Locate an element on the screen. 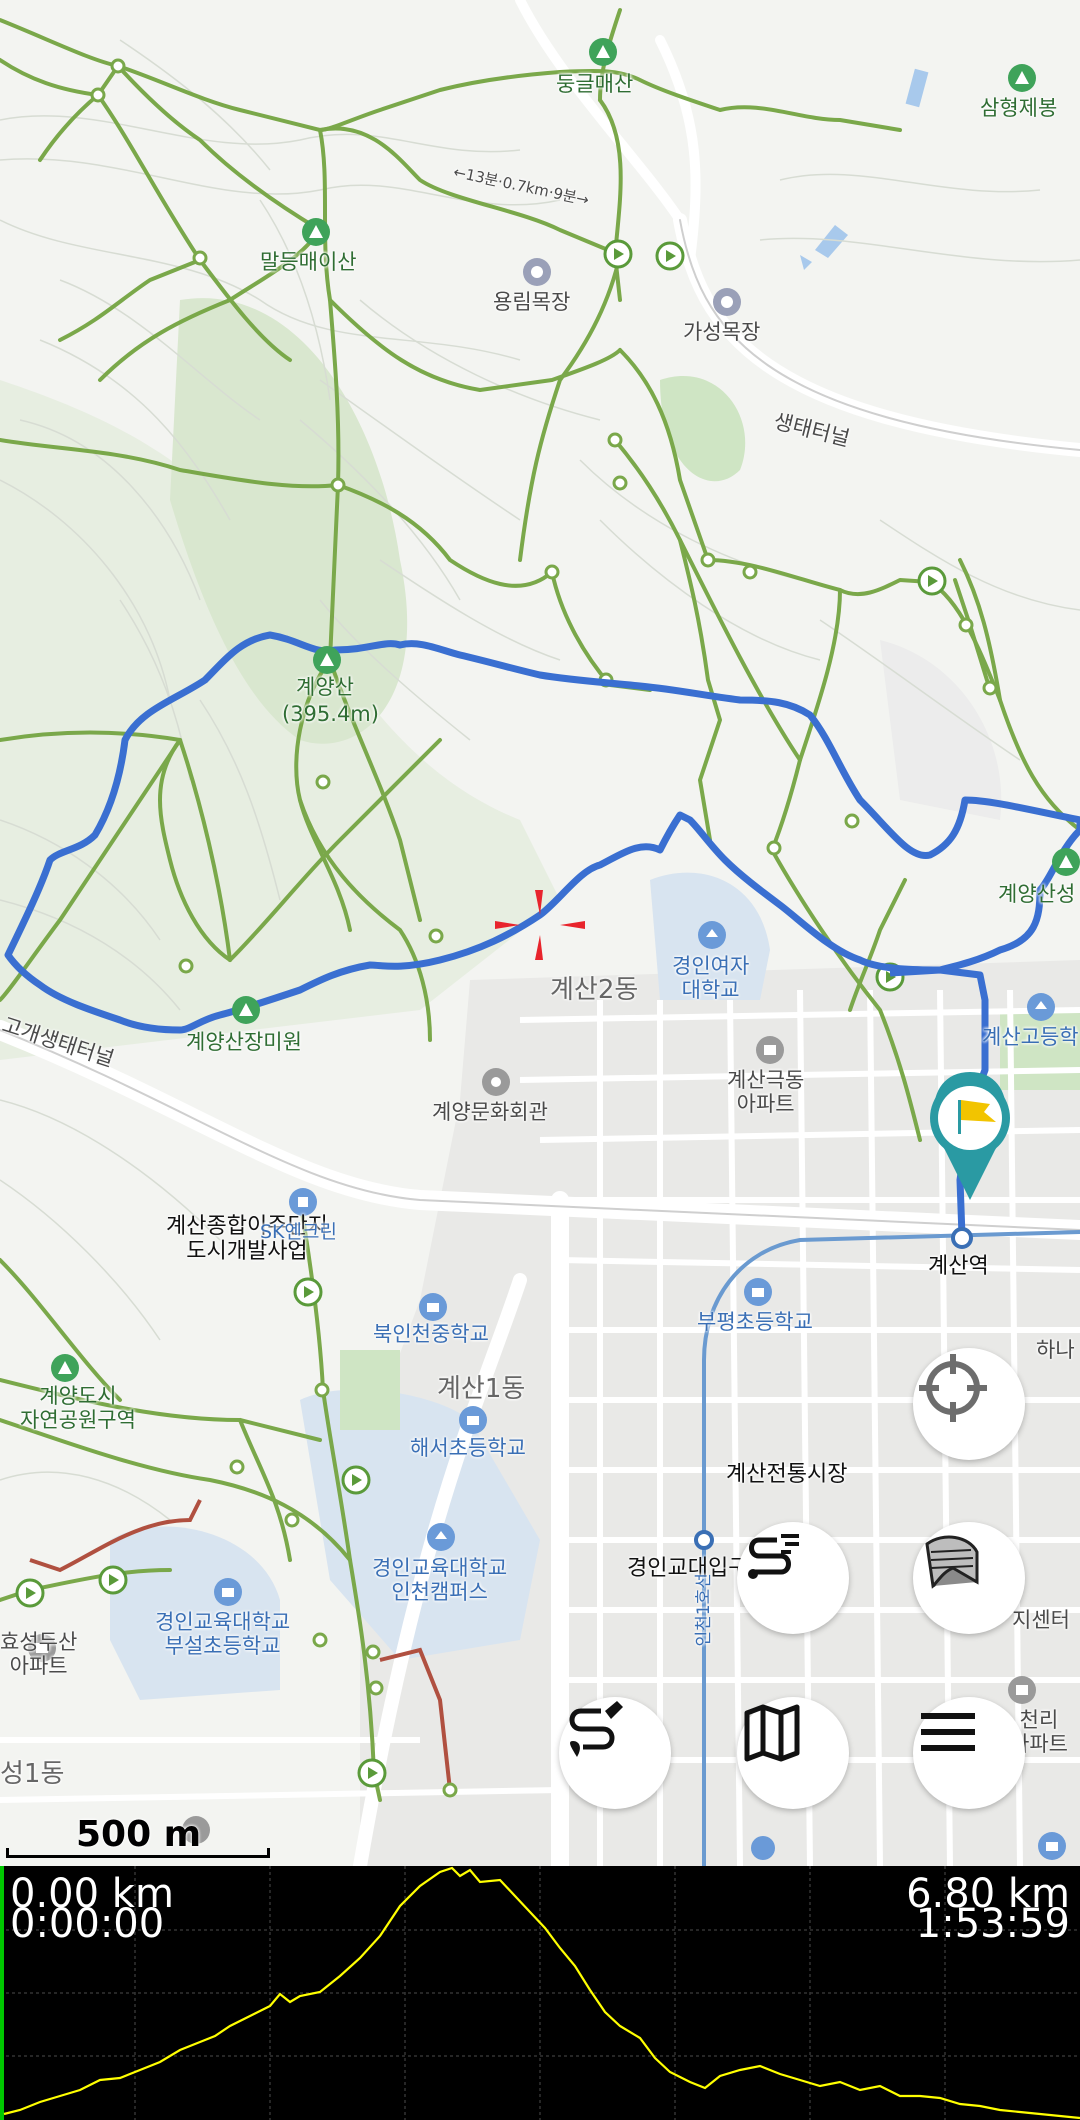 The height and width of the screenshot is (2120, 1080). route-list-icon is located at coordinates (773, 1556).